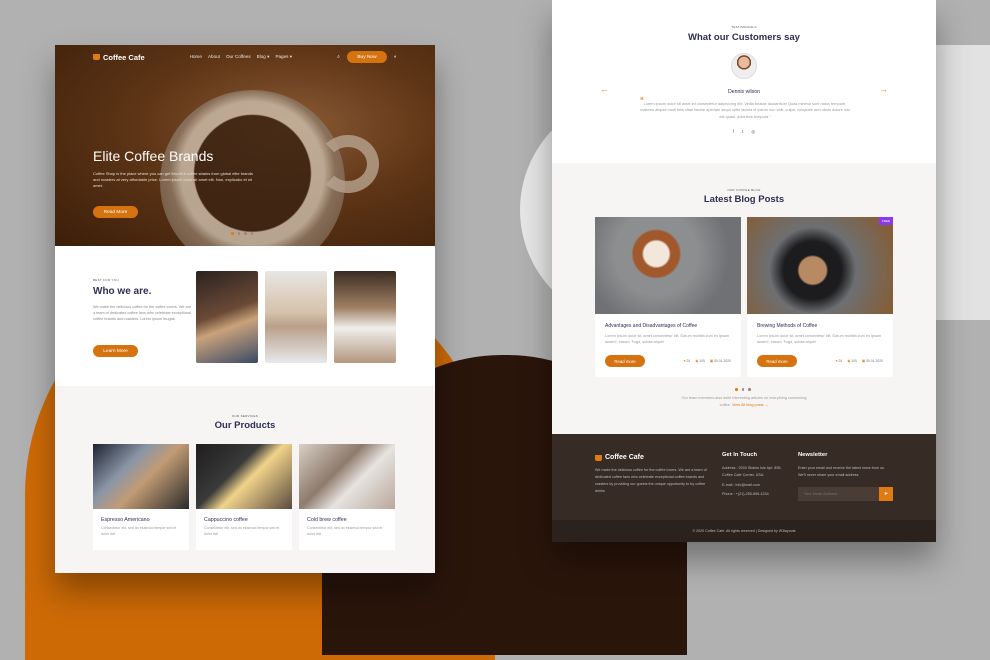  I want to click on footer-logo: Coffee Cafe, so click(619, 457).